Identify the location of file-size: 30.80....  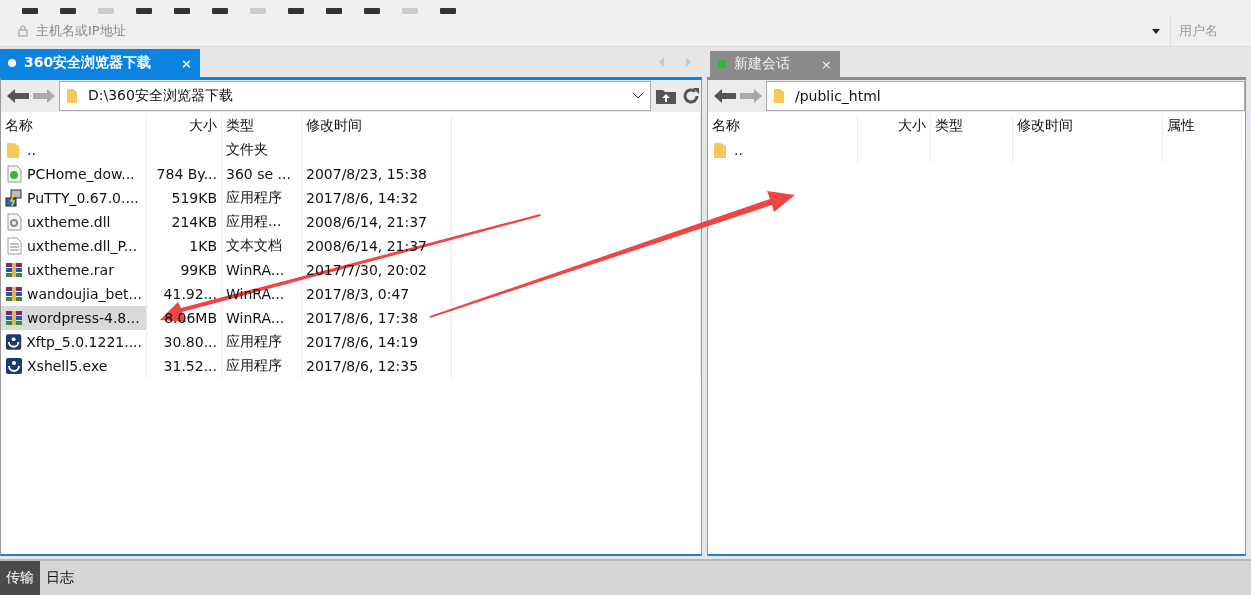
(190, 342).